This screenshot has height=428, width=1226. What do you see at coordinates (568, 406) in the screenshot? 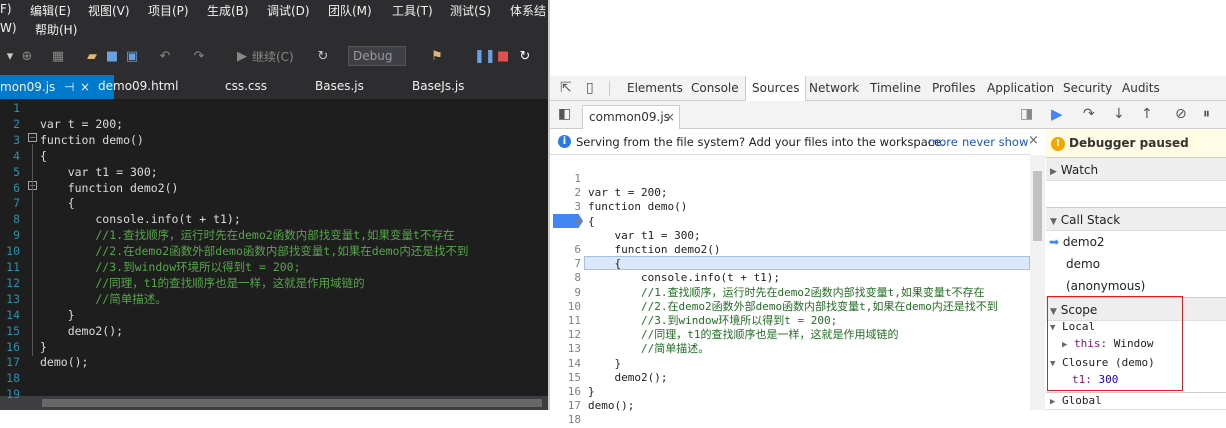
I see `line-number: 17` at bounding box center [568, 406].